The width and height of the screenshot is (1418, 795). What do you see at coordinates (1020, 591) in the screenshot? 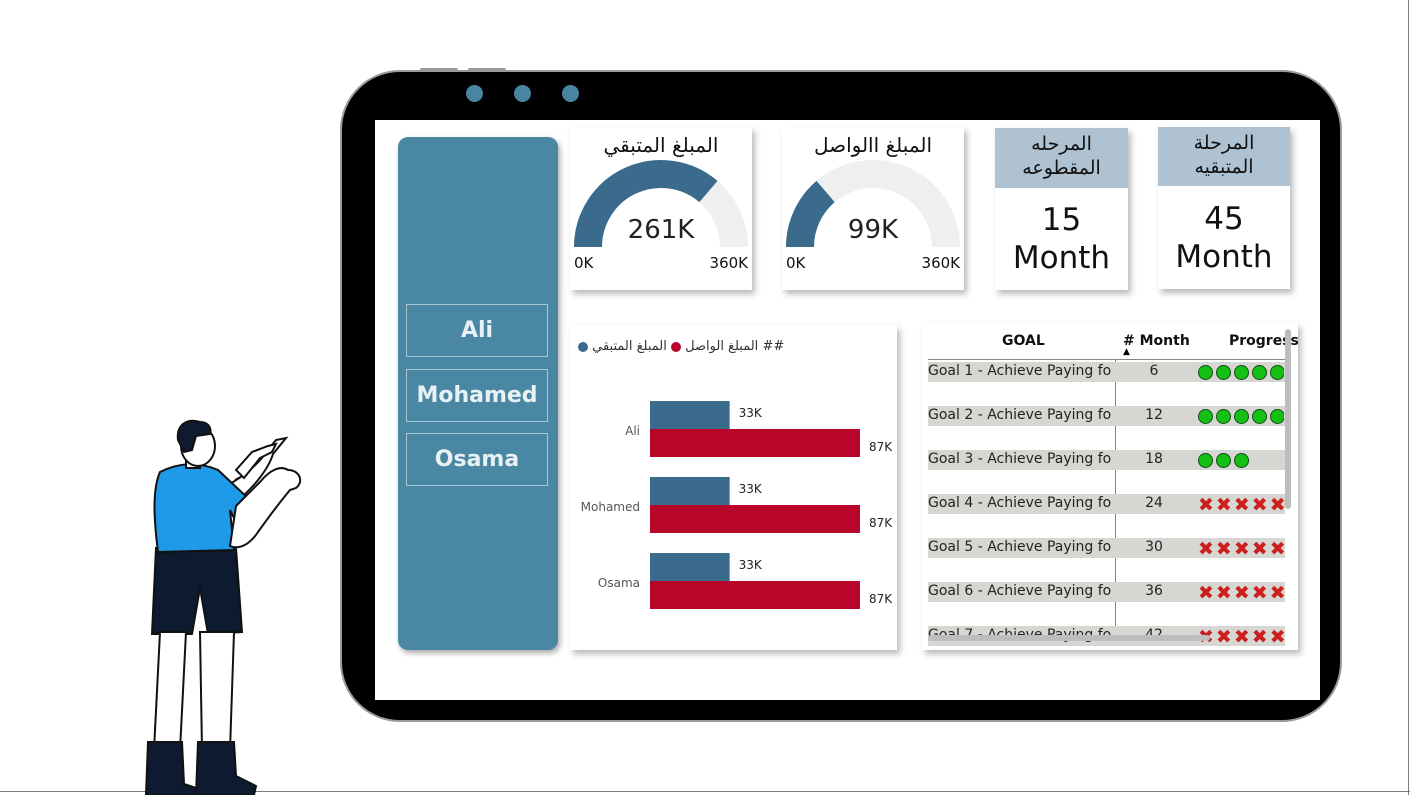
I see `goal-cell: Goal 6 - Achieve Paying for` at bounding box center [1020, 591].